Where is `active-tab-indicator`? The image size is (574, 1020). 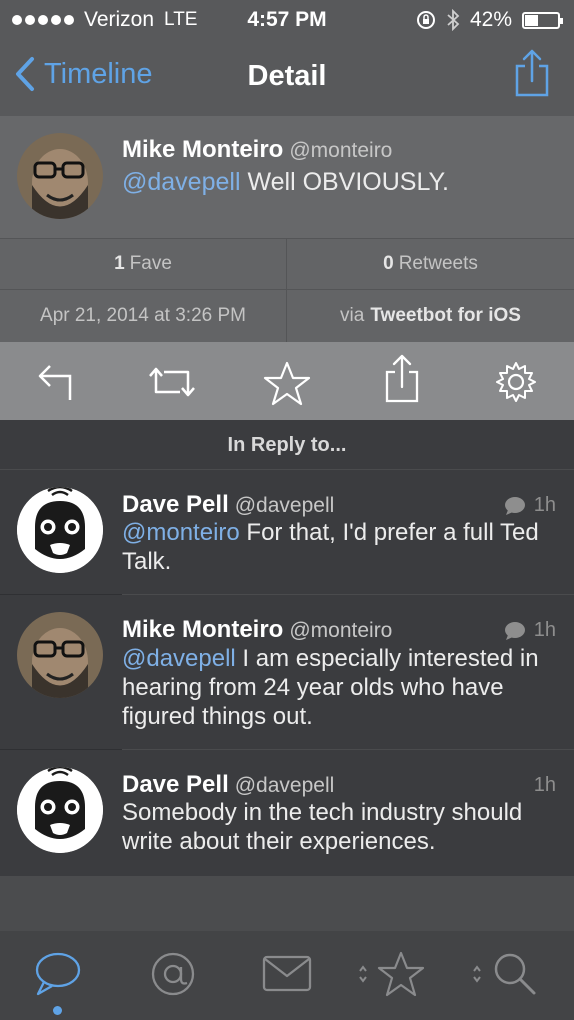 active-tab-indicator is located at coordinates (57, 1010).